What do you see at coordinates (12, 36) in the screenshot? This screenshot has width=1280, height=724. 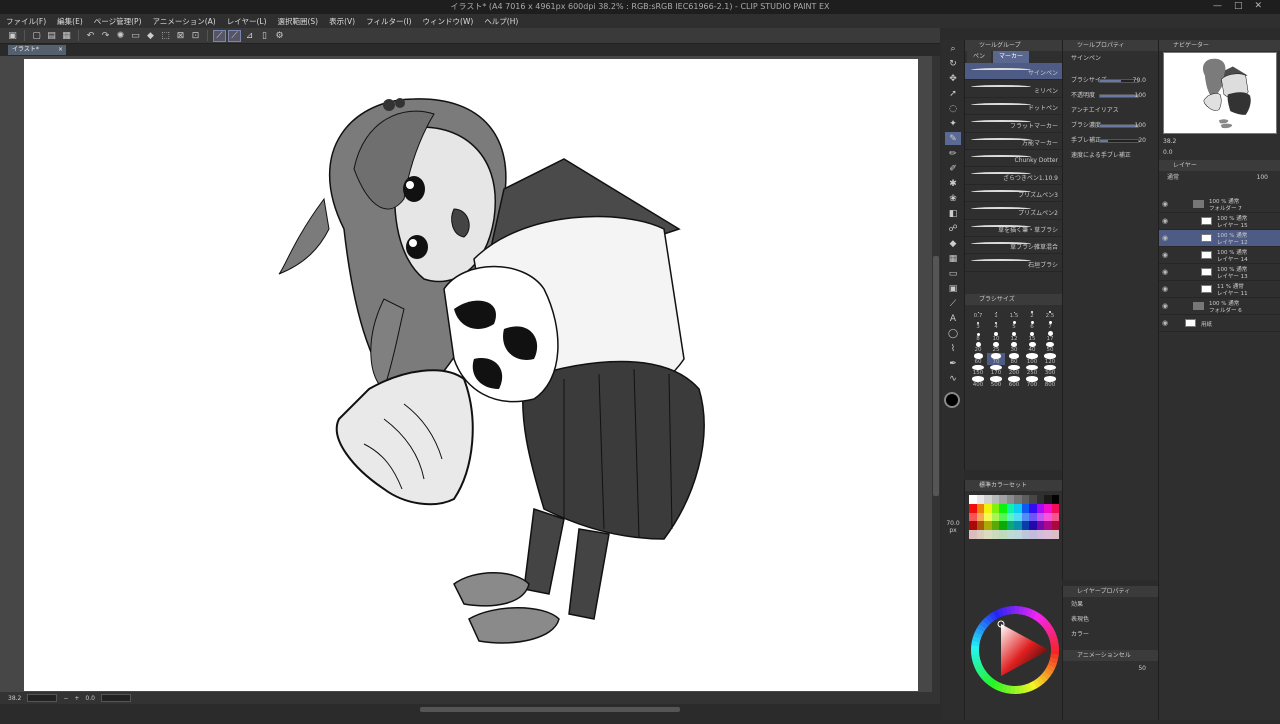 I see `new-icon: ▣` at bounding box center [12, 36].